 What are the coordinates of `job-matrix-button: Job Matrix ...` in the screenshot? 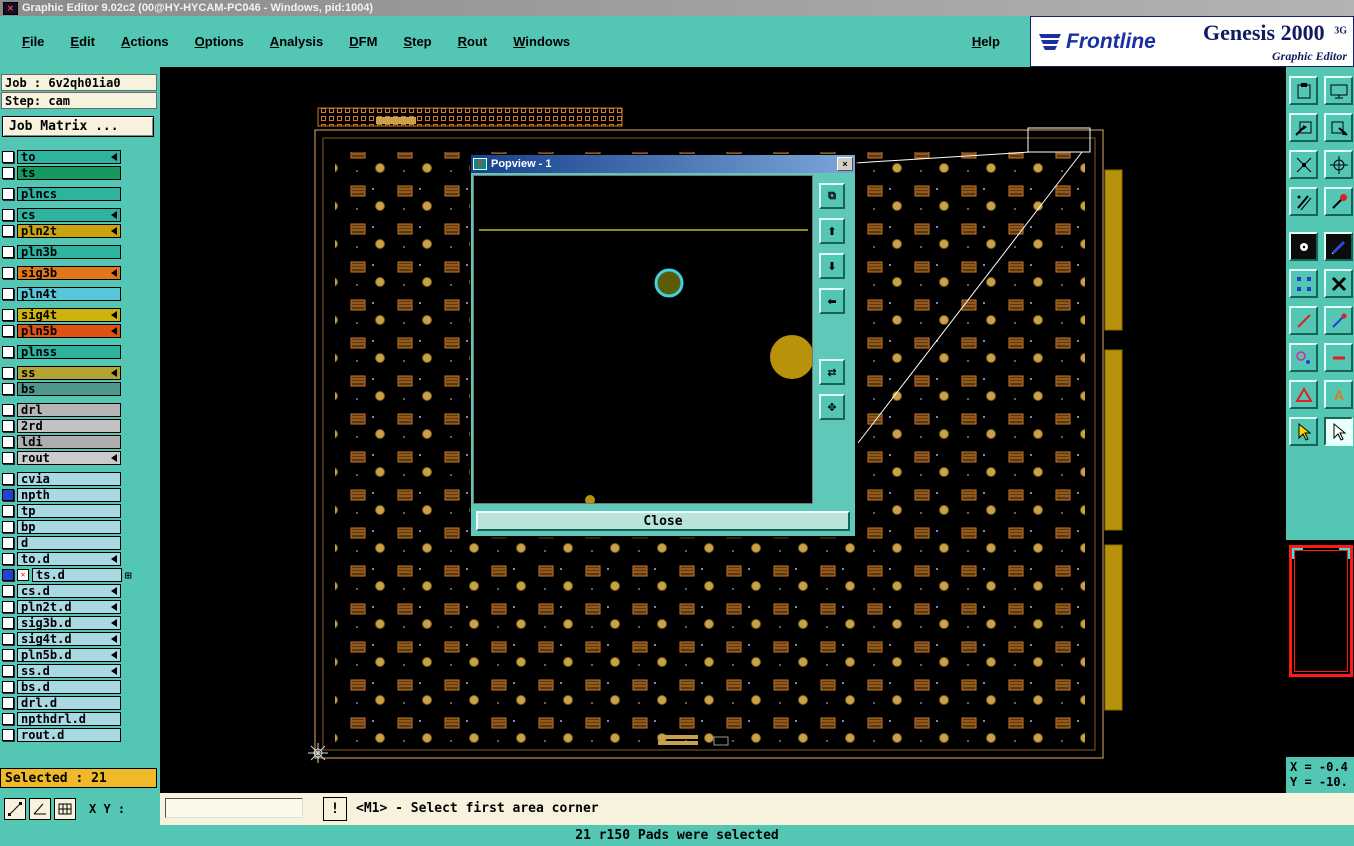 It's located at (78, 126).